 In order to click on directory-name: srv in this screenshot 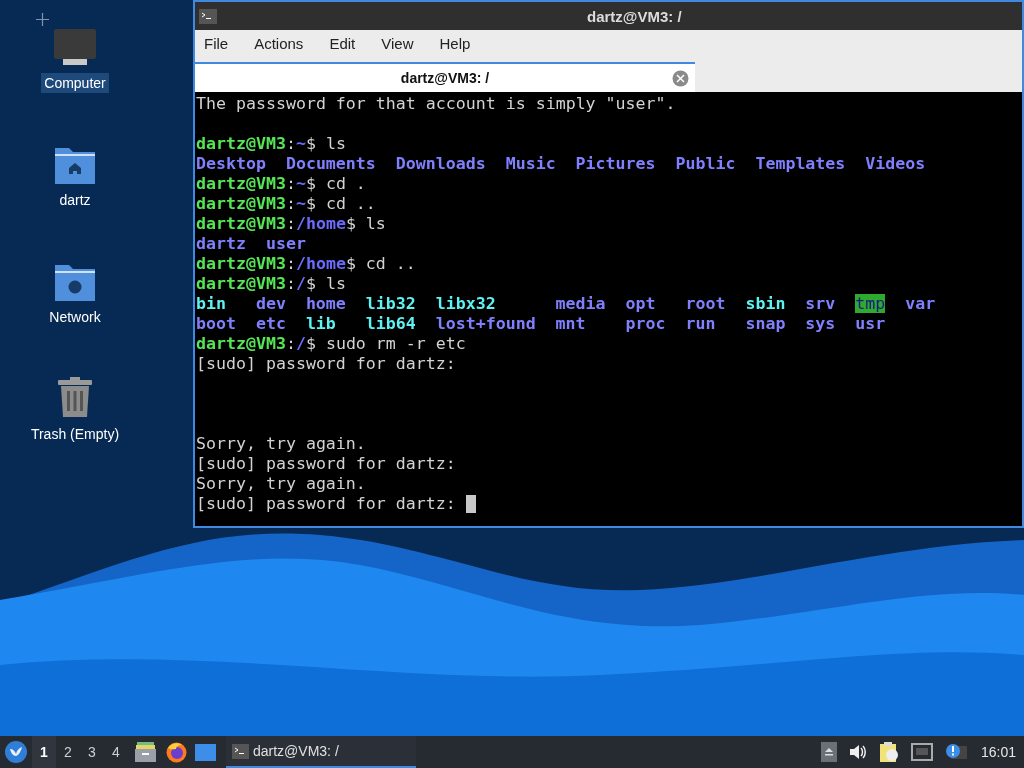, I will do `click(820, 303)`.